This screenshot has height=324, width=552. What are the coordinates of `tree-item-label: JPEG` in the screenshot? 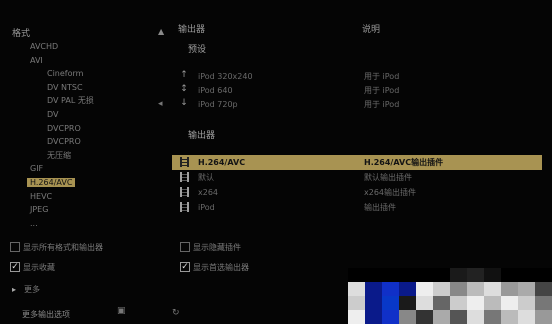 It's located at (39, 210).